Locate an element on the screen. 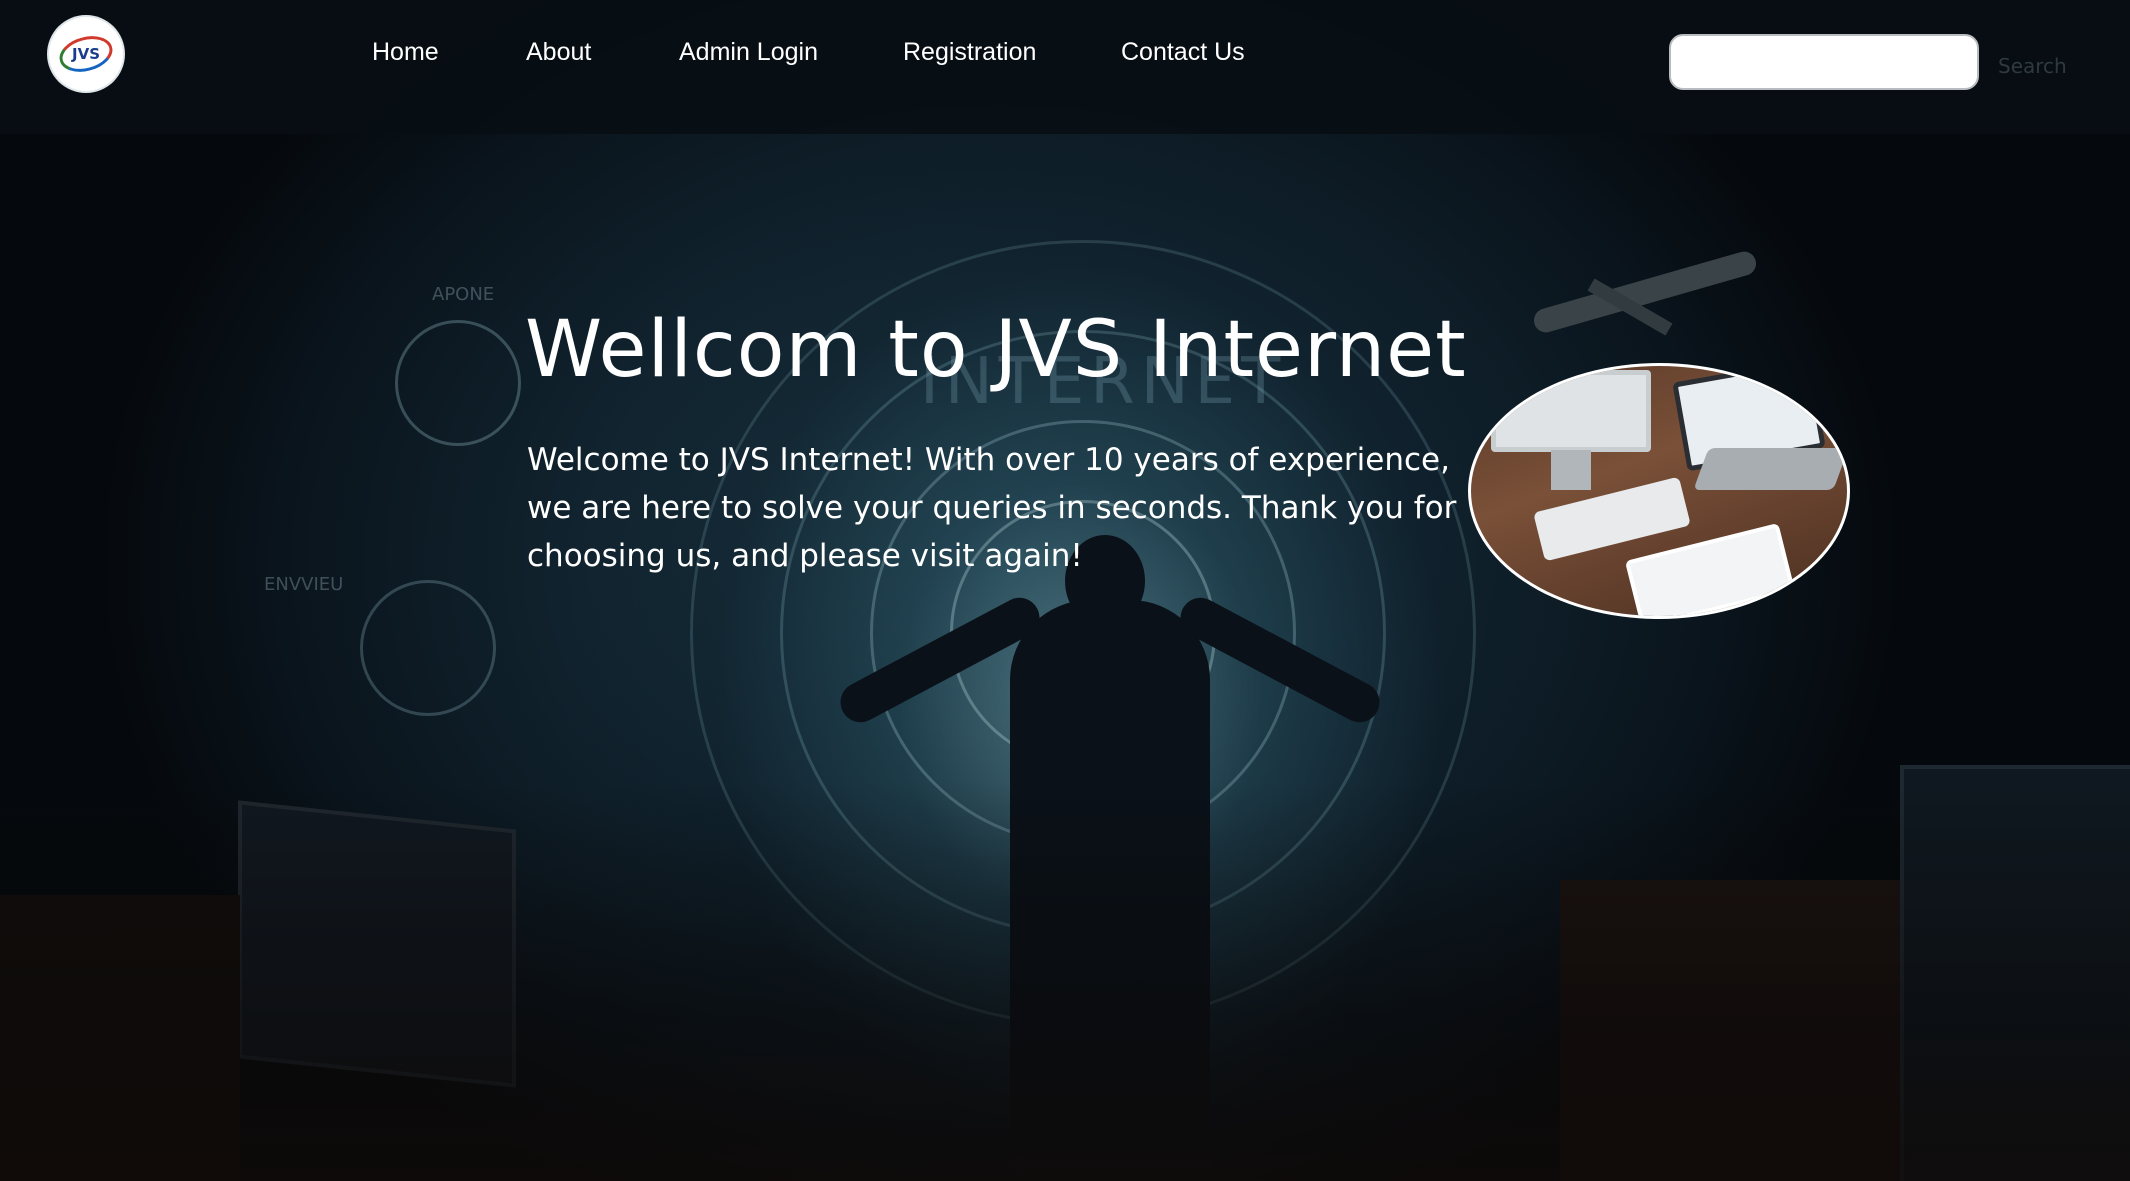  background-gauge-label-left: ENVVIEU is located at coordinates (304, 584).